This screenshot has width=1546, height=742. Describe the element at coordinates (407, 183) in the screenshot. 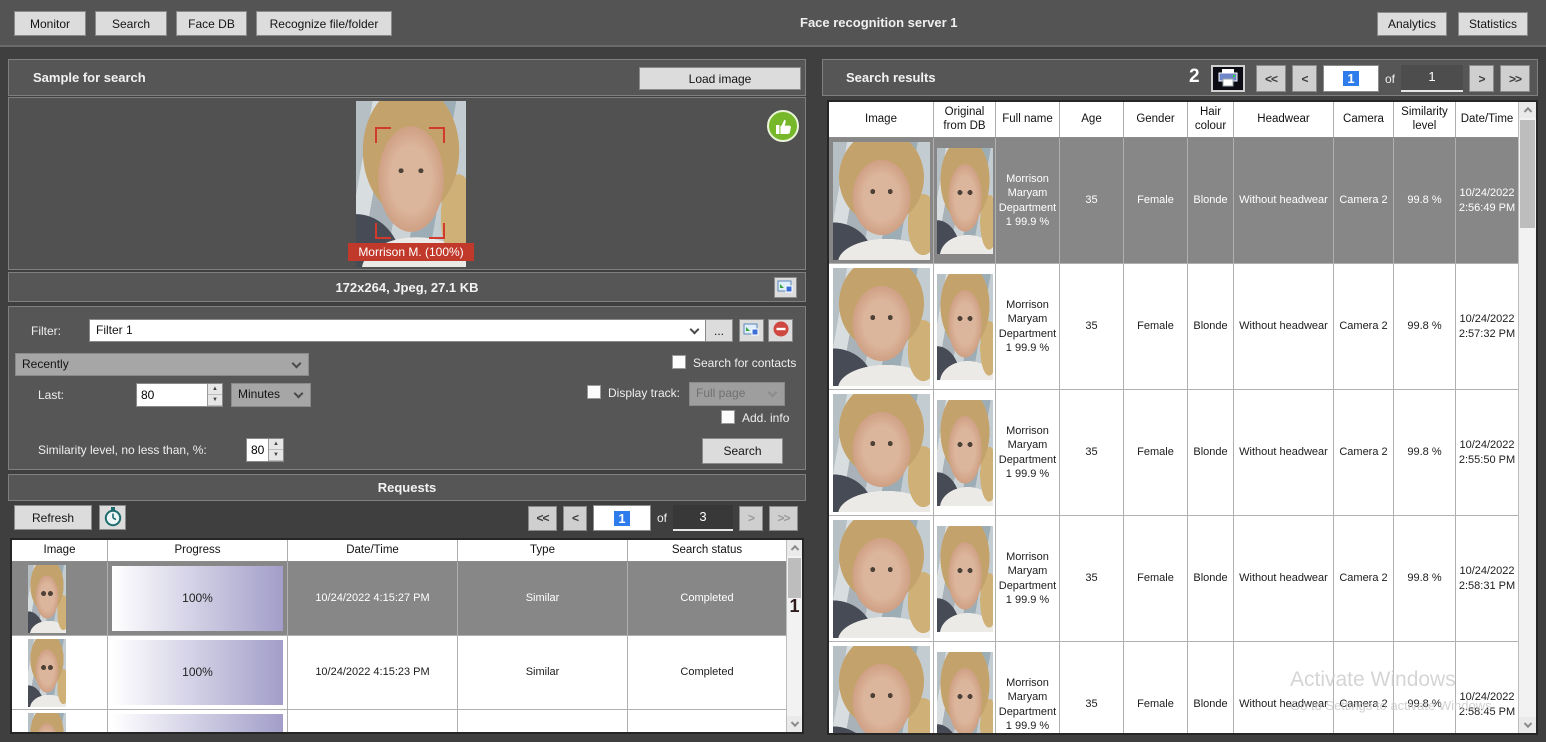

I see `sample-image-area: Morrison M. (100%)` at that location.